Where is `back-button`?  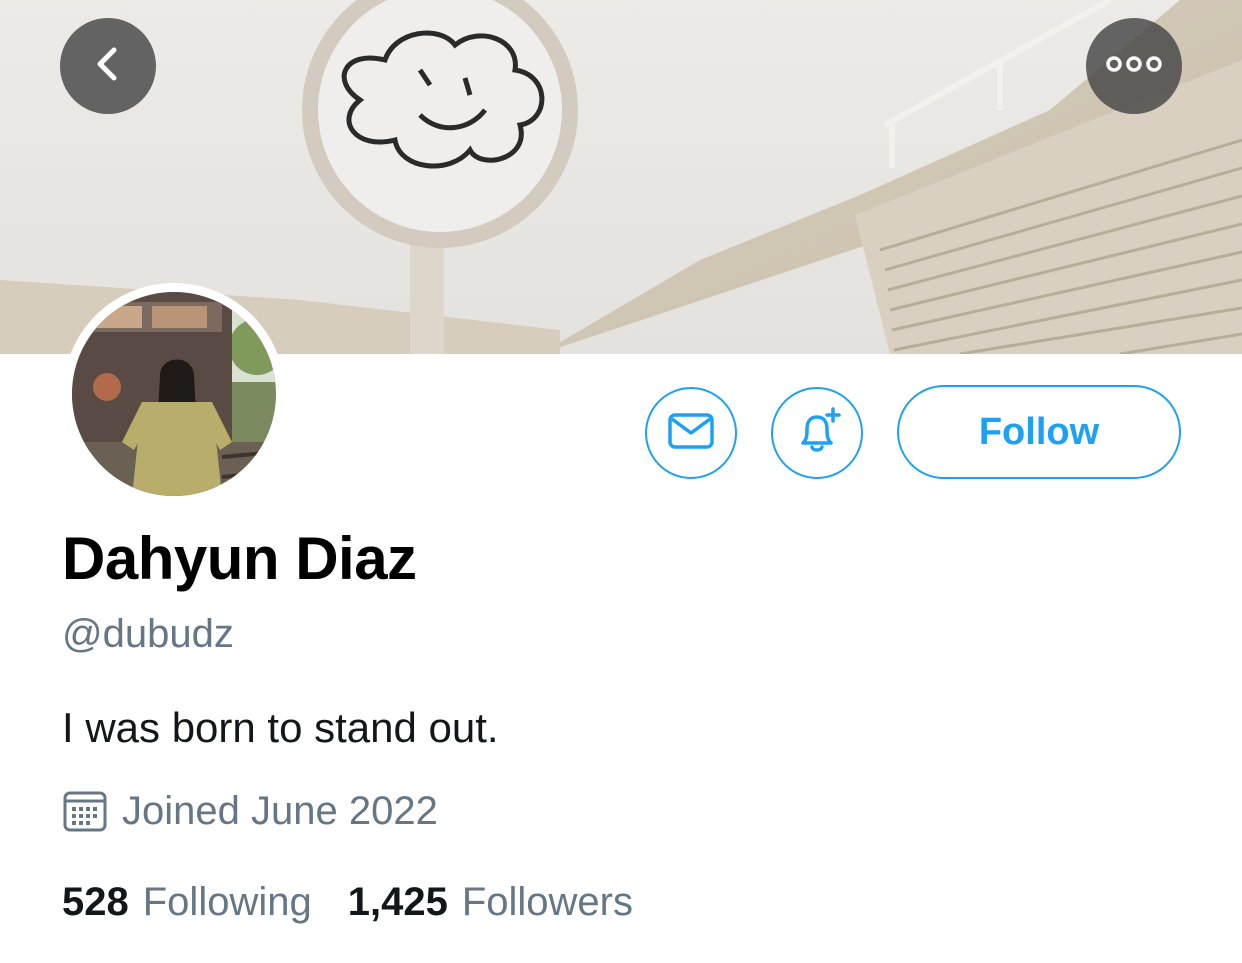
back-button is located at coordinates (108, 66).